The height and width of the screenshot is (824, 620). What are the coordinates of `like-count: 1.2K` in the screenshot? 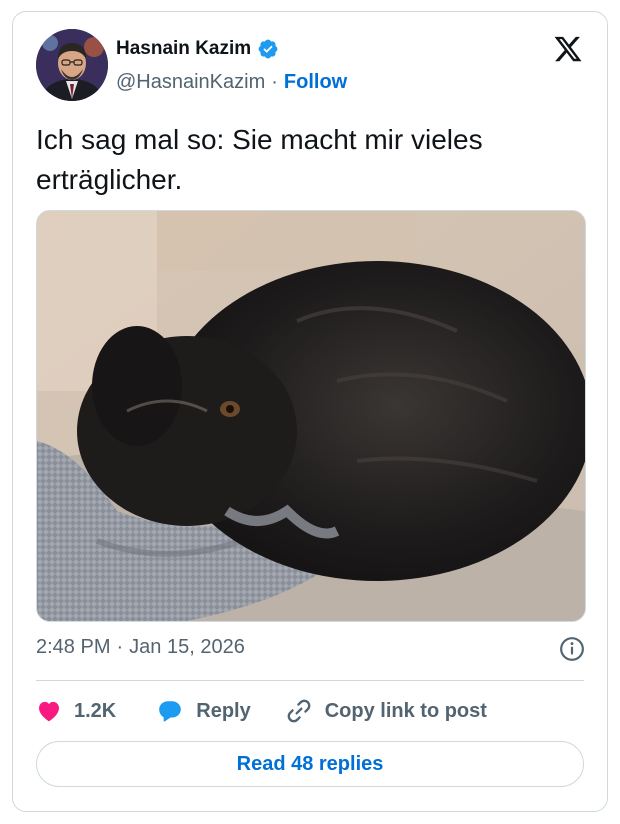 It's located at (95, 710).